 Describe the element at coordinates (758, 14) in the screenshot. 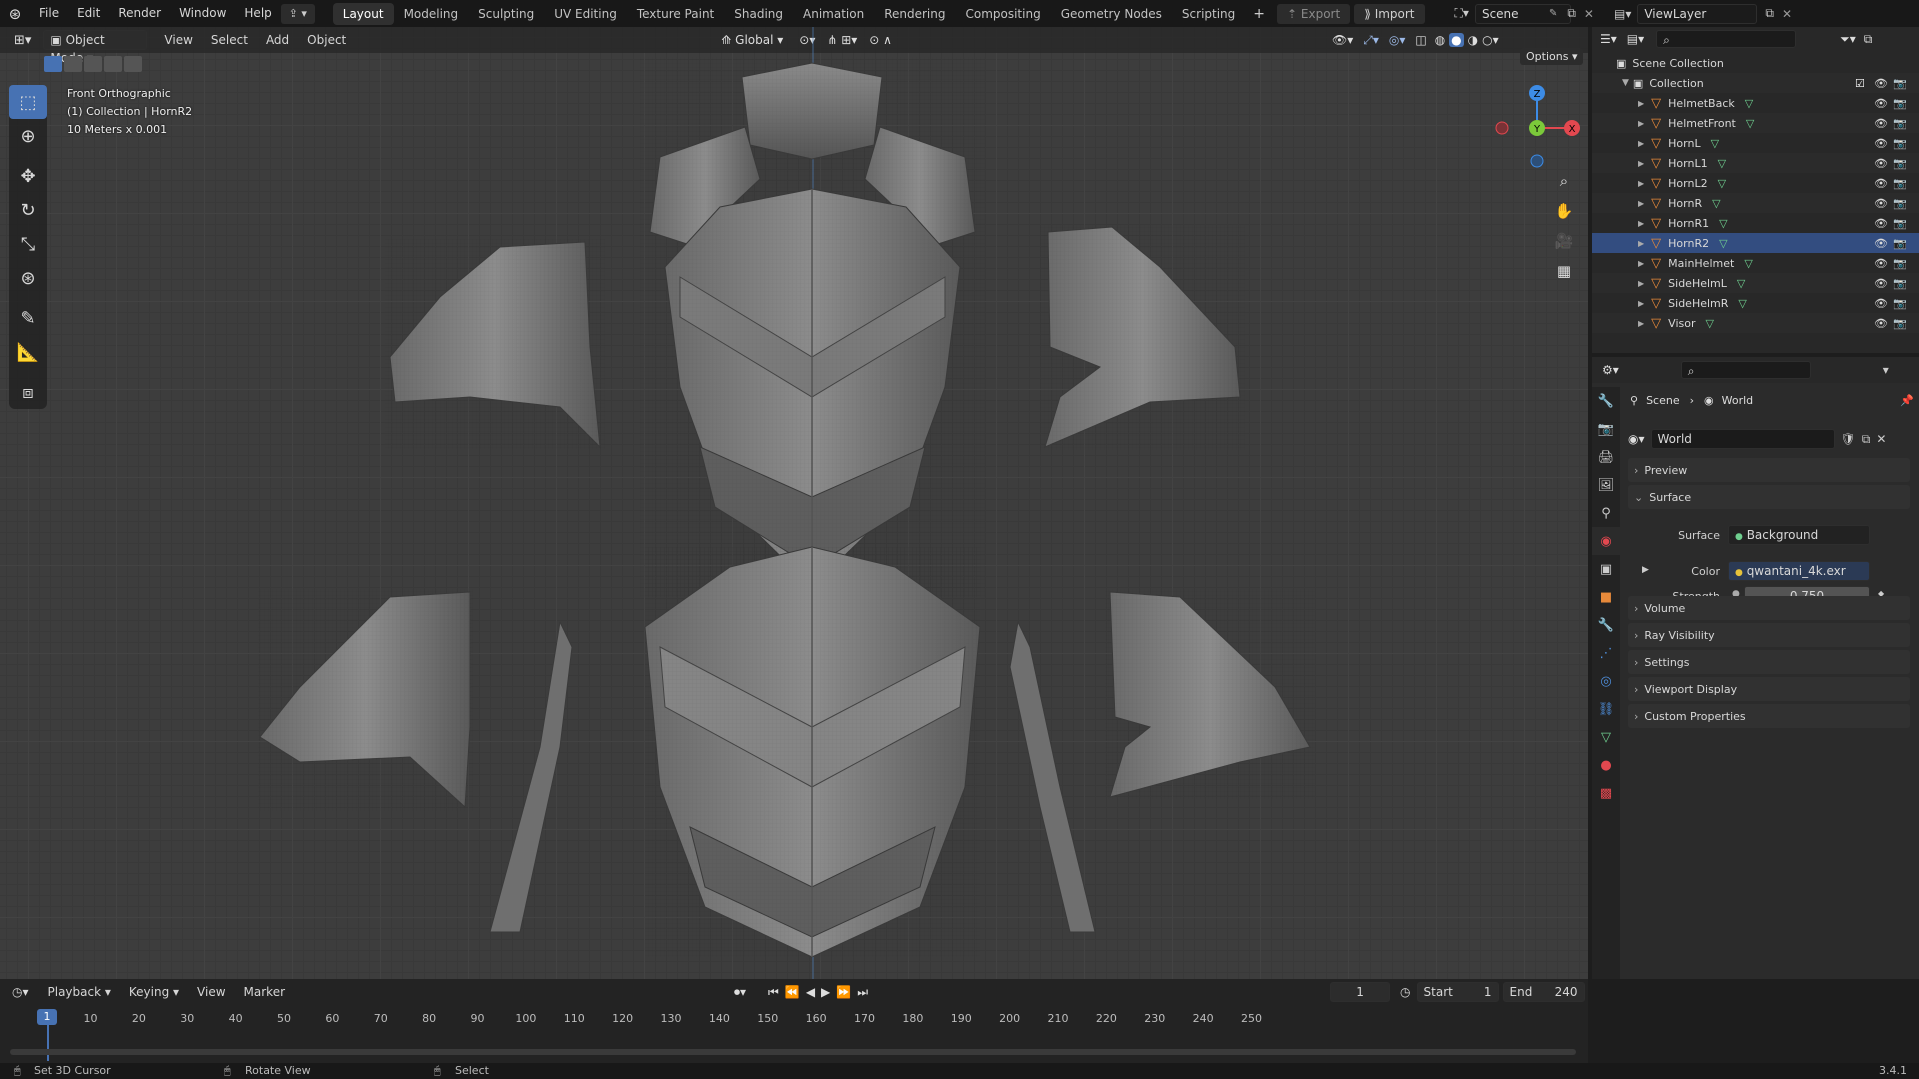

I see `tab-shading: Shading` at that location.